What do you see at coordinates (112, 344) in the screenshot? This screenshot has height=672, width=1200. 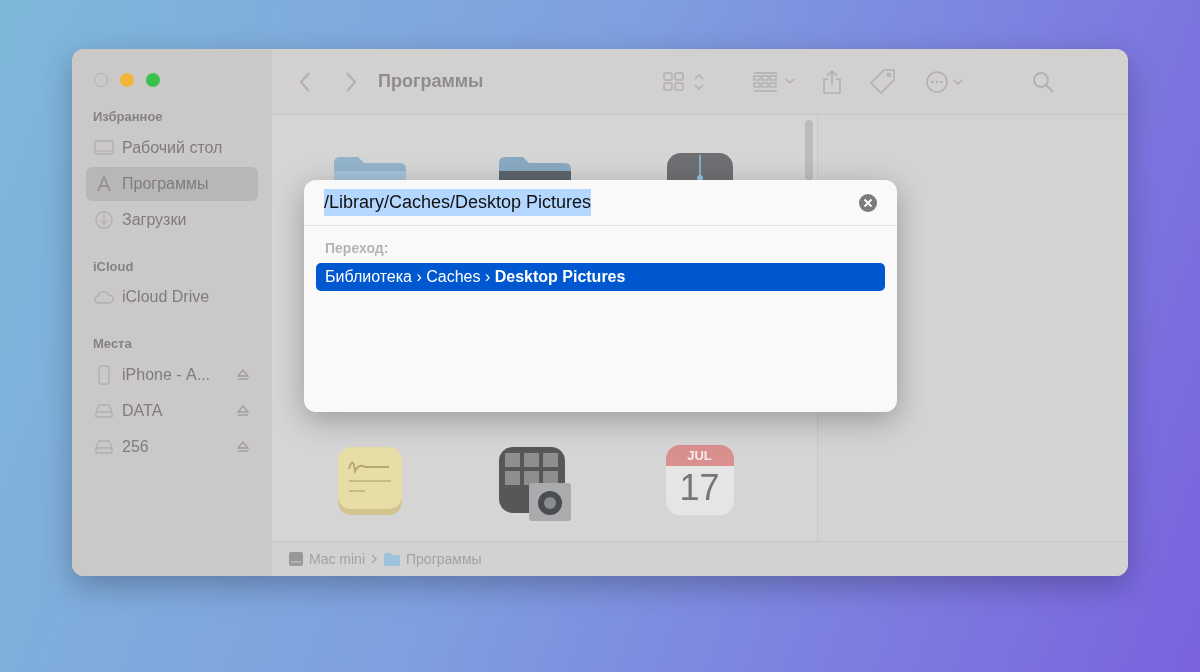 I see `sidebar-section-title: Места` at bounding box center [112, 344].